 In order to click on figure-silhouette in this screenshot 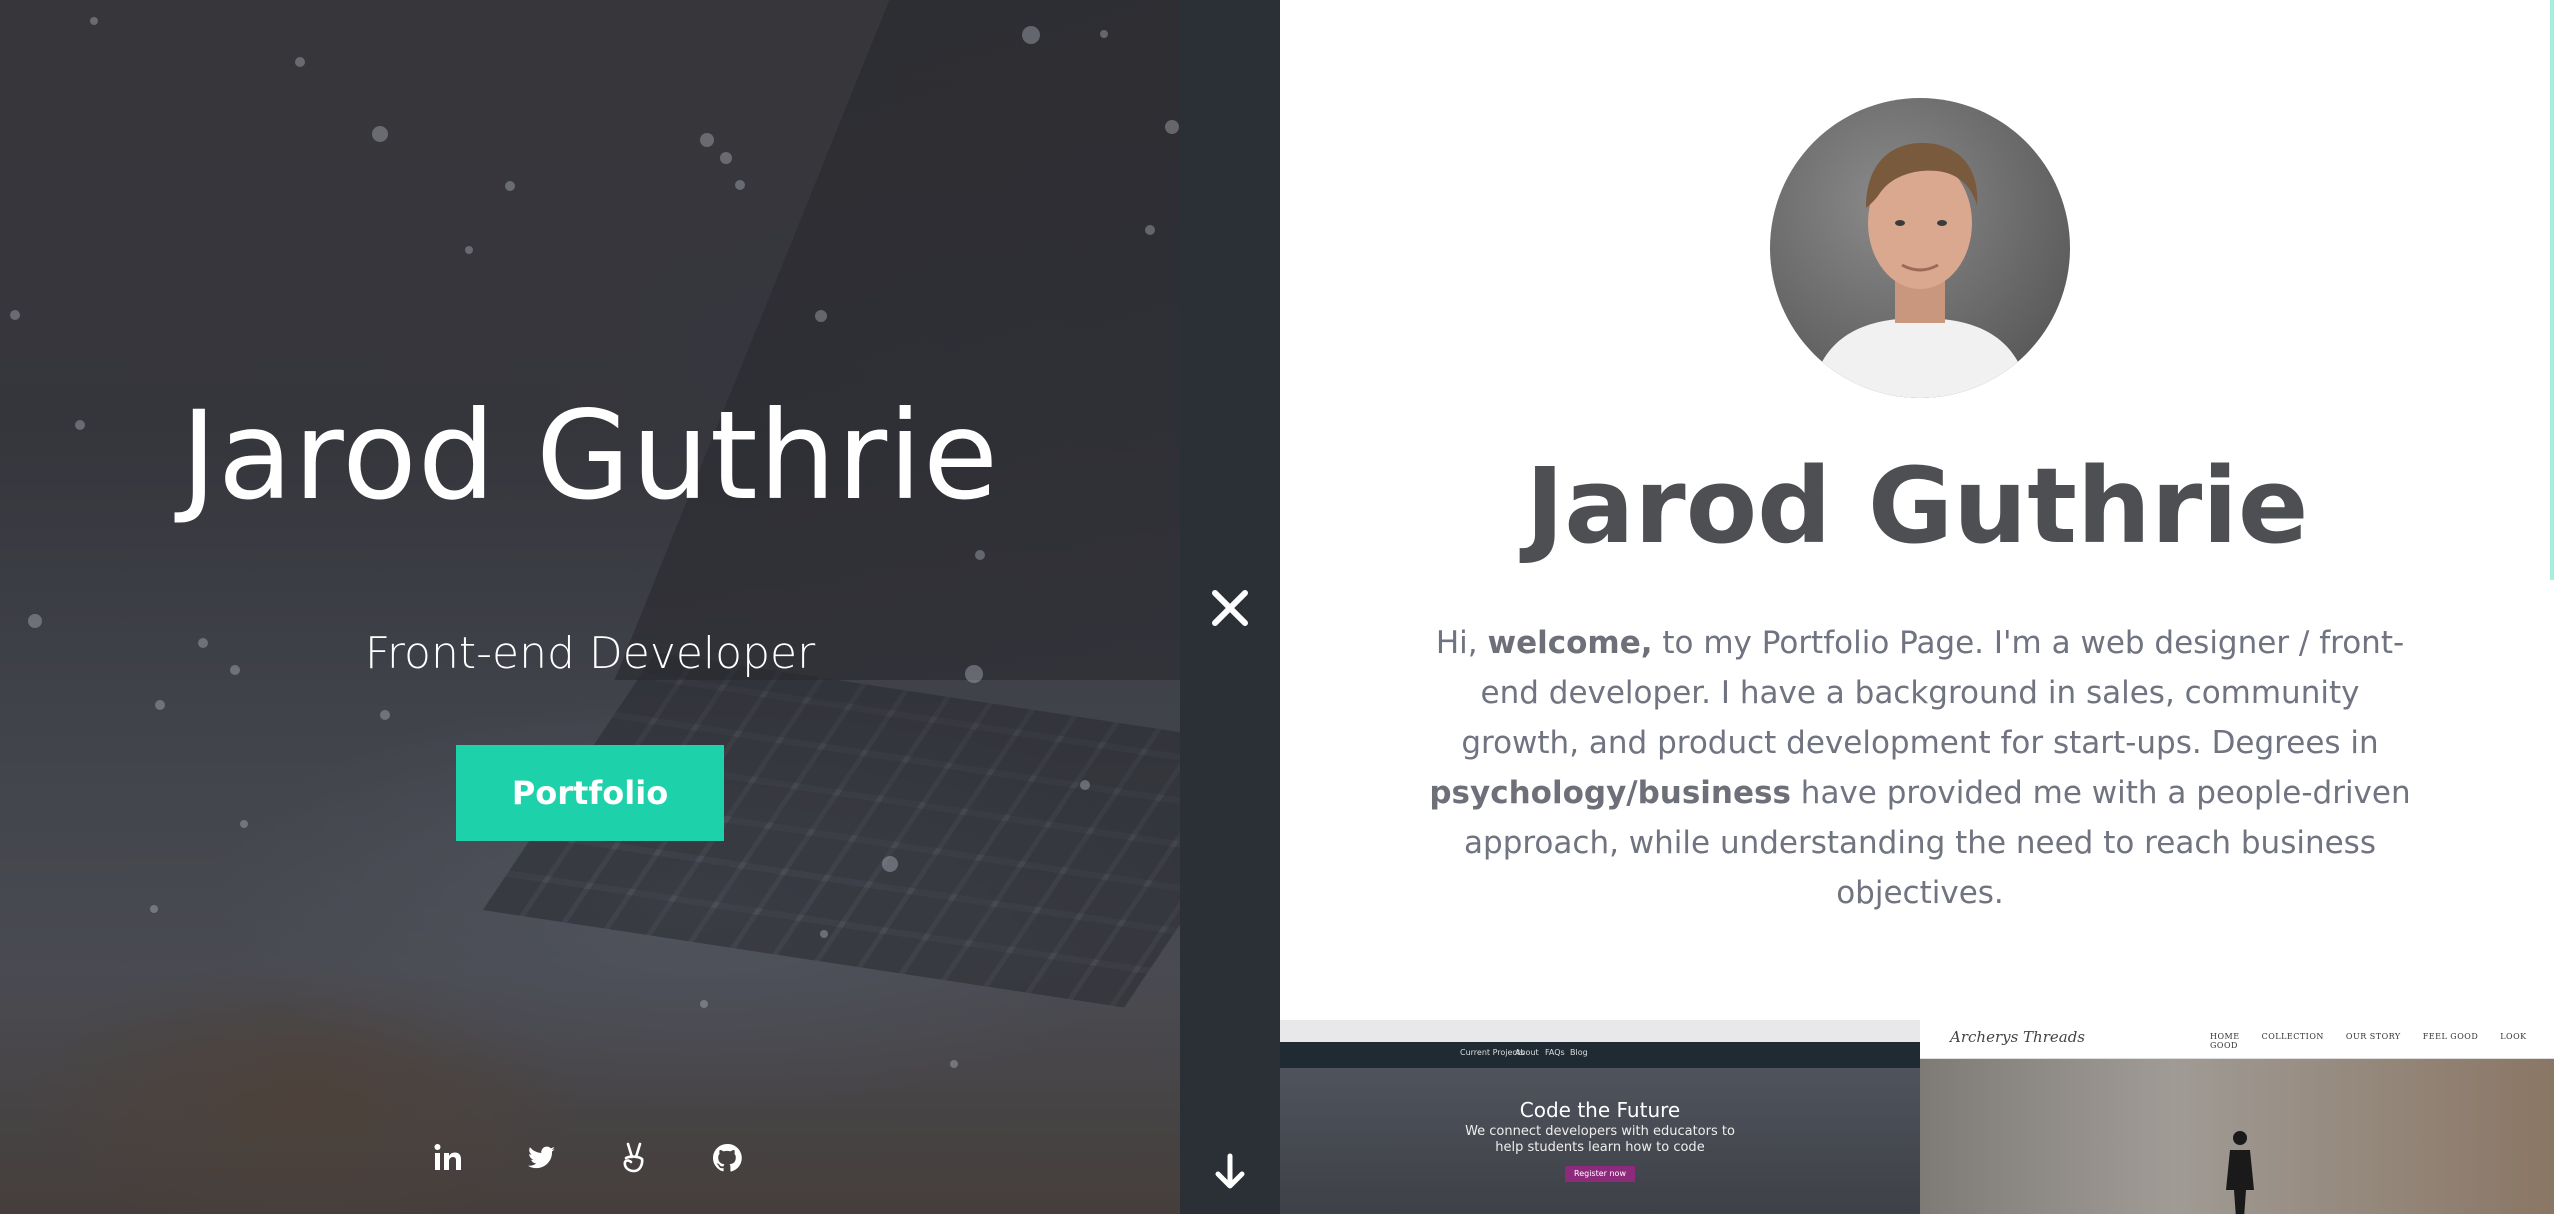, I will do `click(2240, 1172)`.